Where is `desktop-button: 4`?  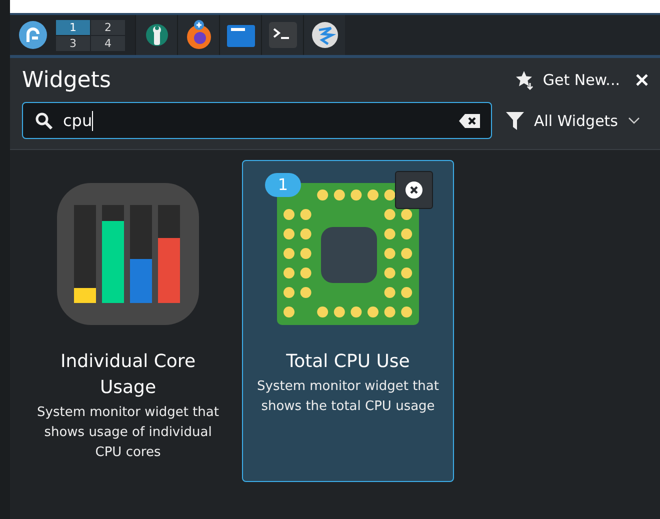
desktop-button: 4 is located at coordinates (108, 43).